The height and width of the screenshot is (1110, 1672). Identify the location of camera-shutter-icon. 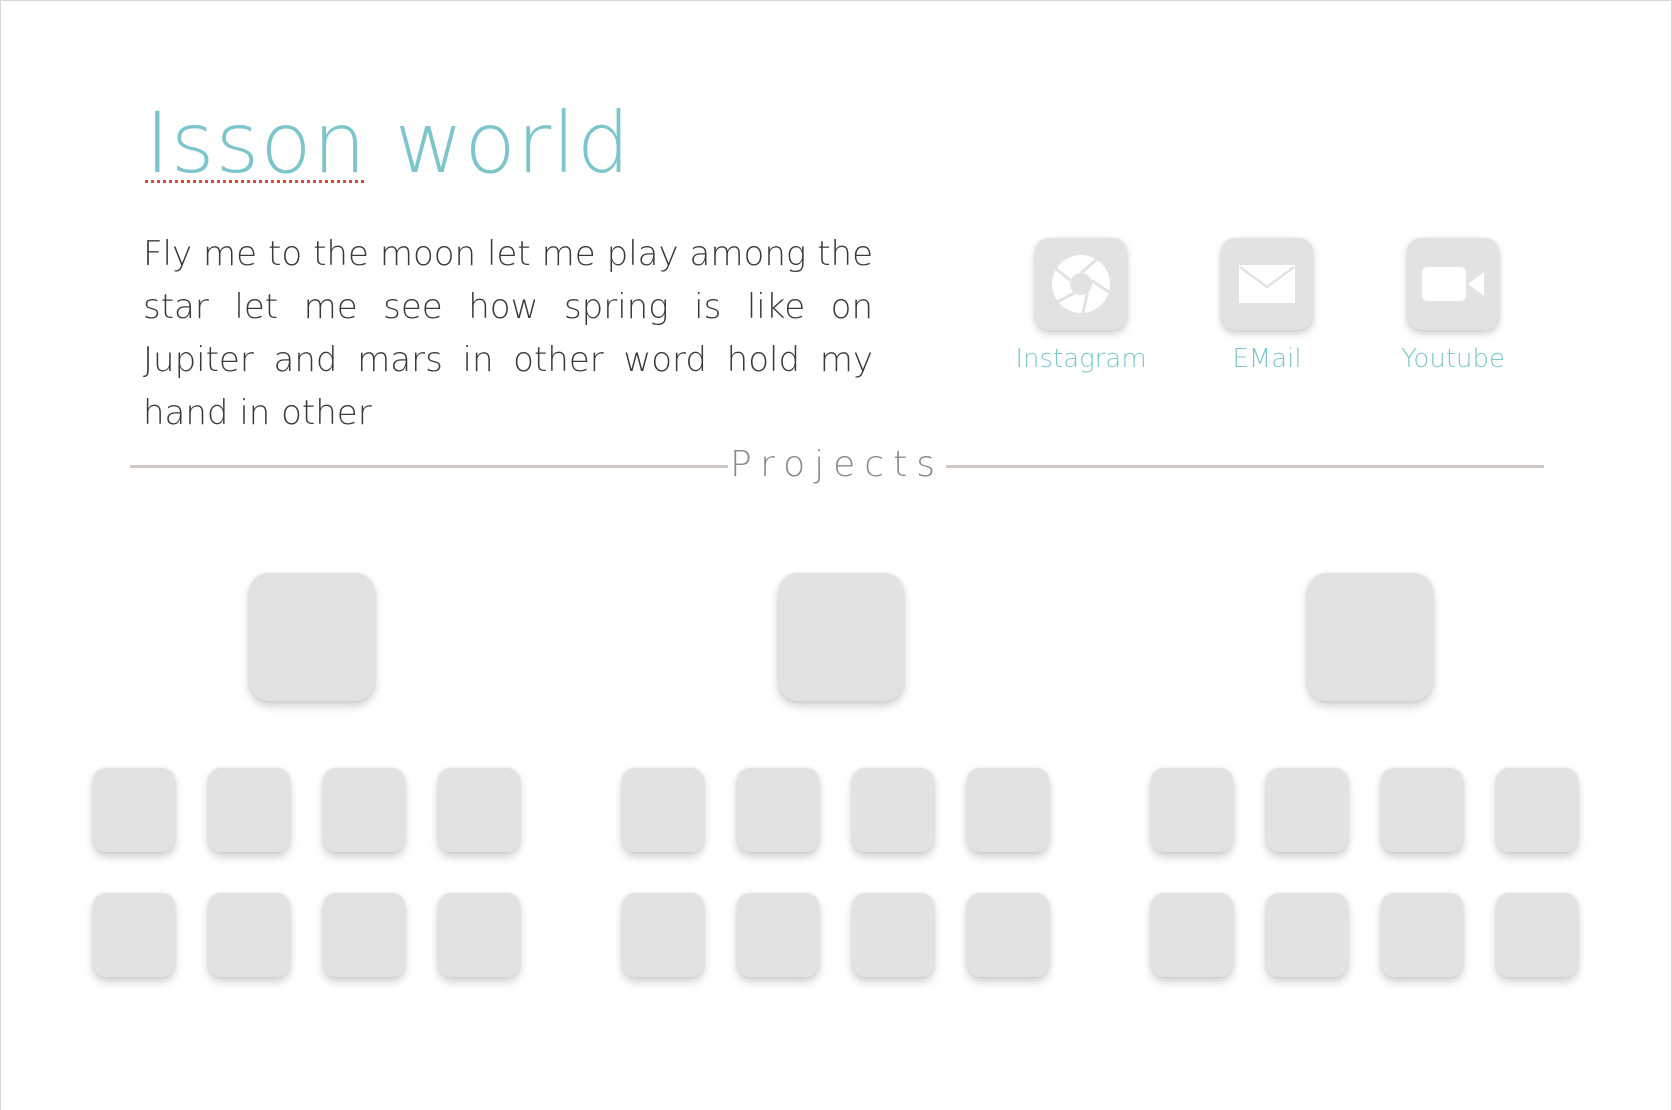
(1081, 284).